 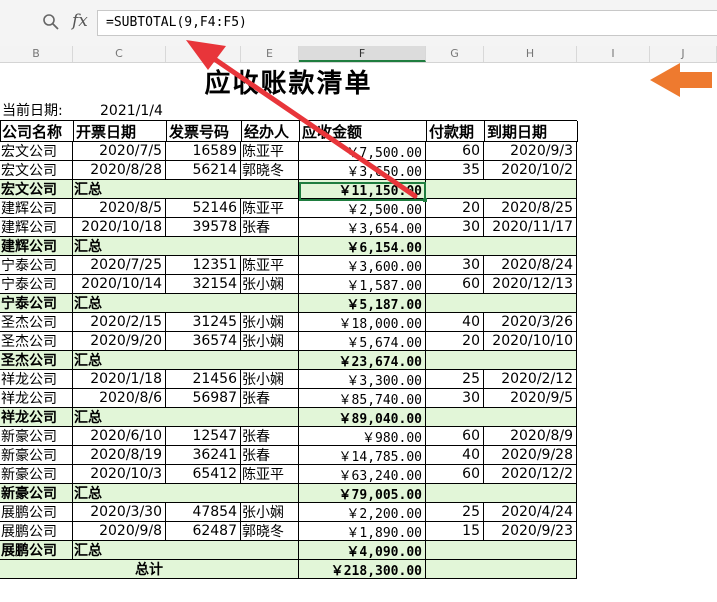 I want to click on cell-invoice: 16589, so click(x=203, y=151).